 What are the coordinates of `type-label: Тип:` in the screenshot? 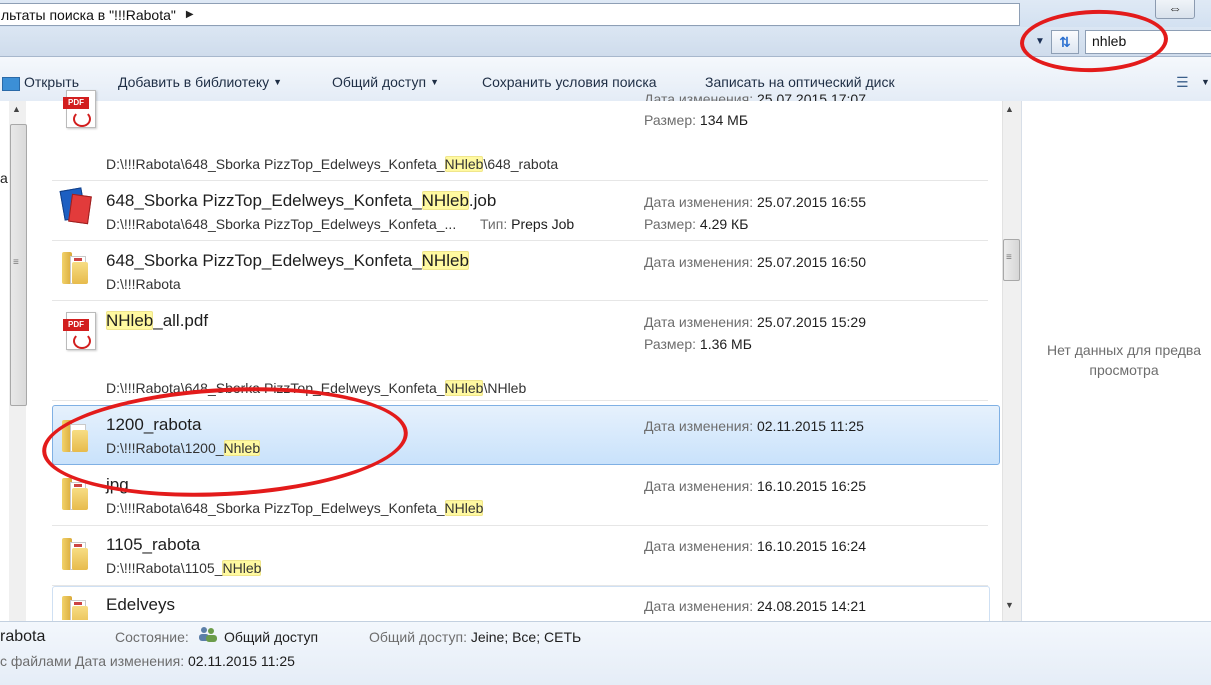 It's located at (496, 224).